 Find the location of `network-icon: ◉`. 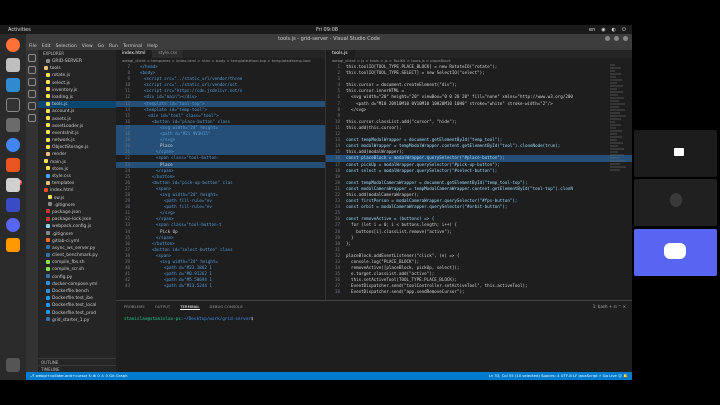

network-icon: ◉ is located at coordinates (603, 30).